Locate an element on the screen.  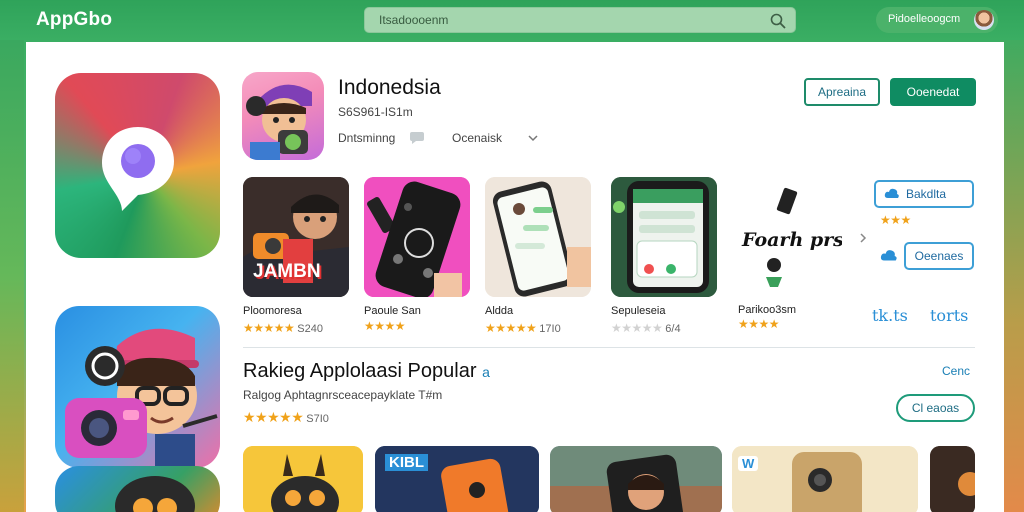
screenshot-4-art is located at coordinates (664, 237).